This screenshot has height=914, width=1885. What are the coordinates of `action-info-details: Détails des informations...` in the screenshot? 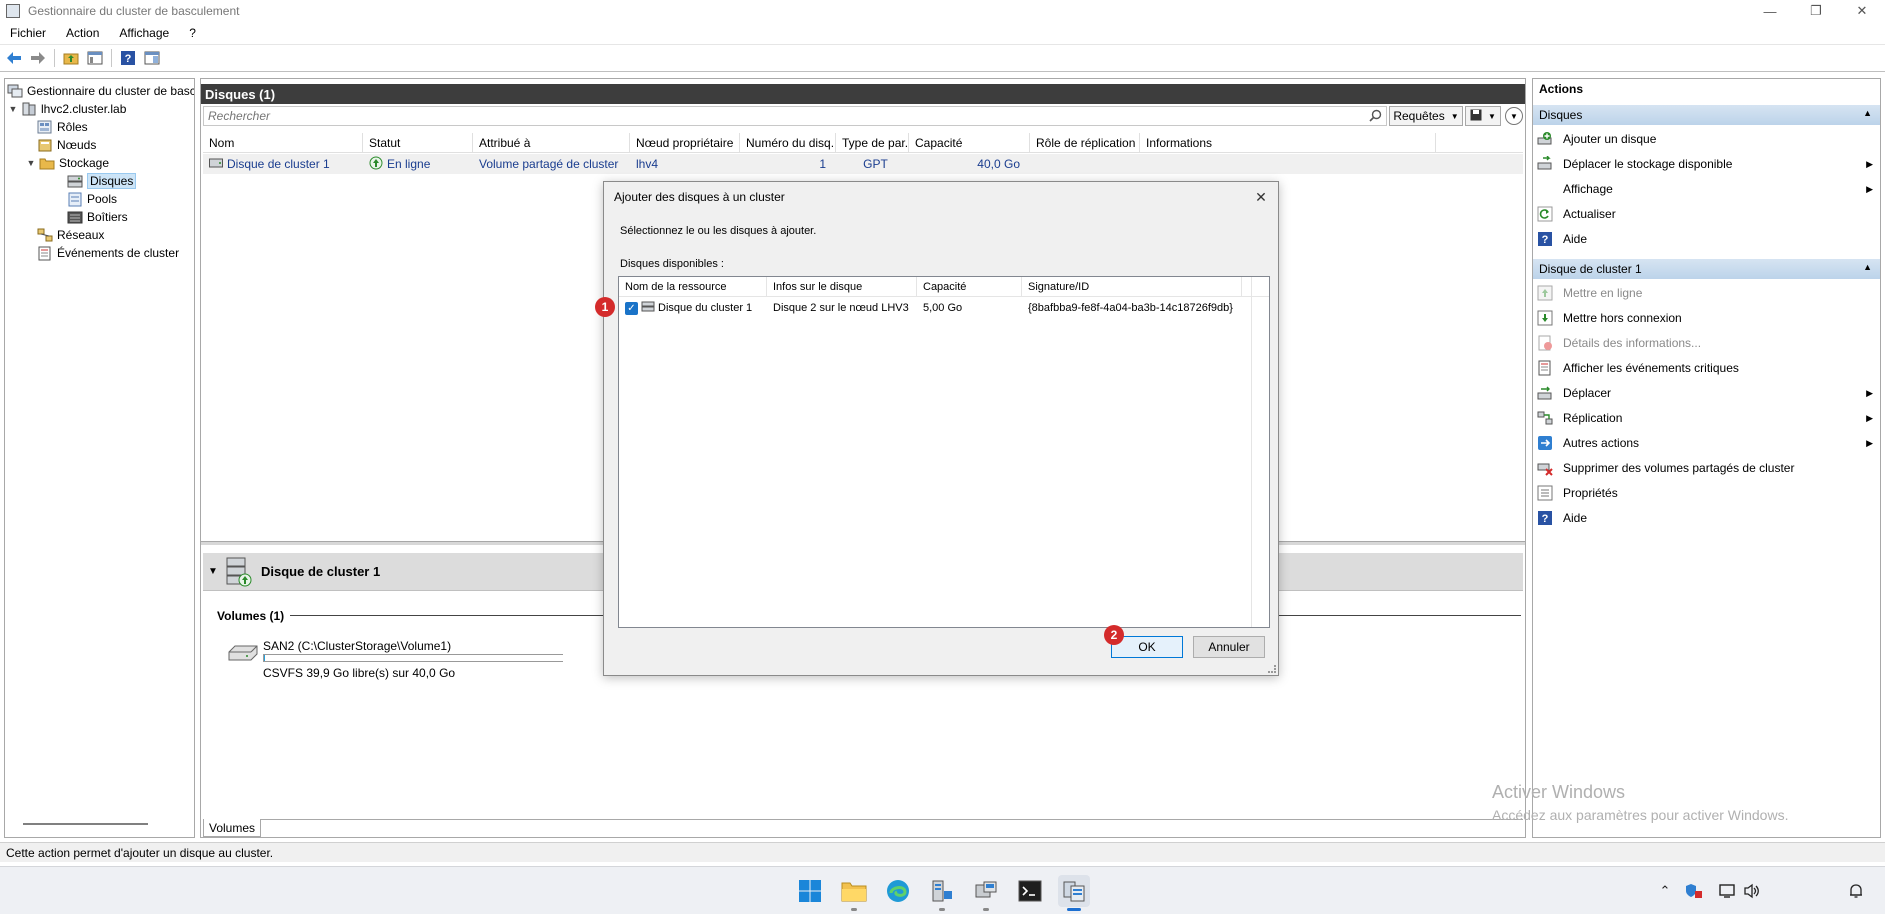 It's located at (1707, 343).